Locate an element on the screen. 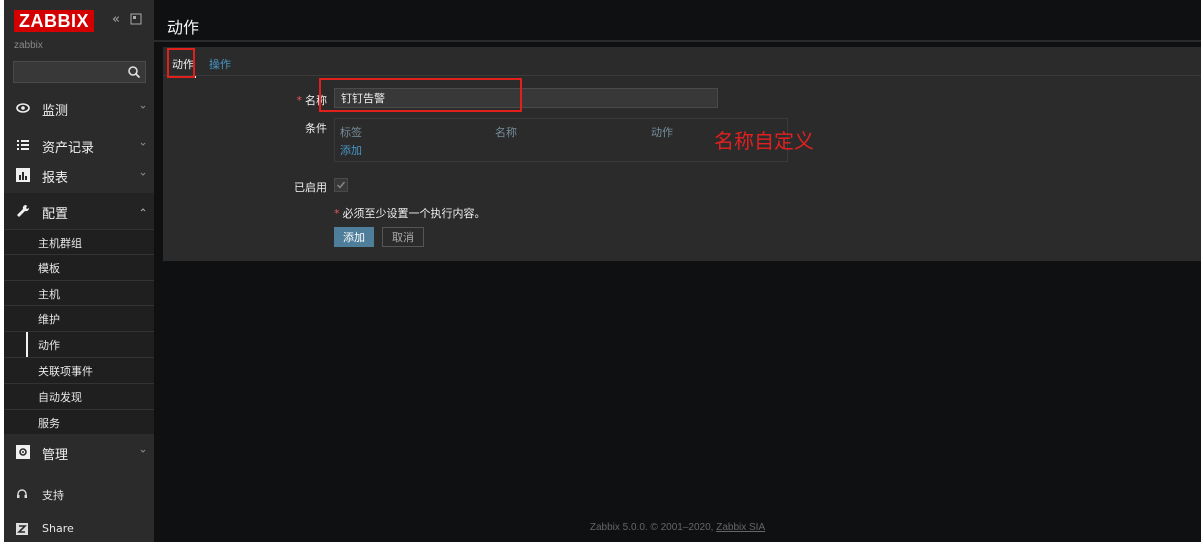 This screenshot has height=552, width=1203. submenu-item-services: 服务 is located at coordinates (79, 421).